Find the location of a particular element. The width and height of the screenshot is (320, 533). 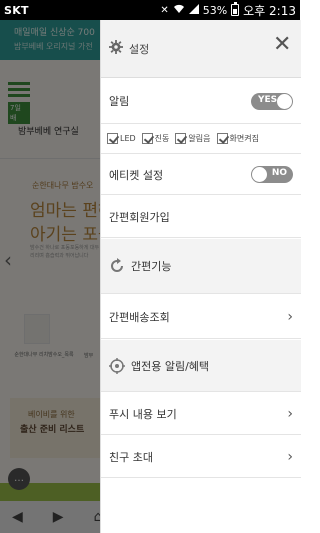

drawer-header: 설정 ✕ is located at coordinates (201, 49).